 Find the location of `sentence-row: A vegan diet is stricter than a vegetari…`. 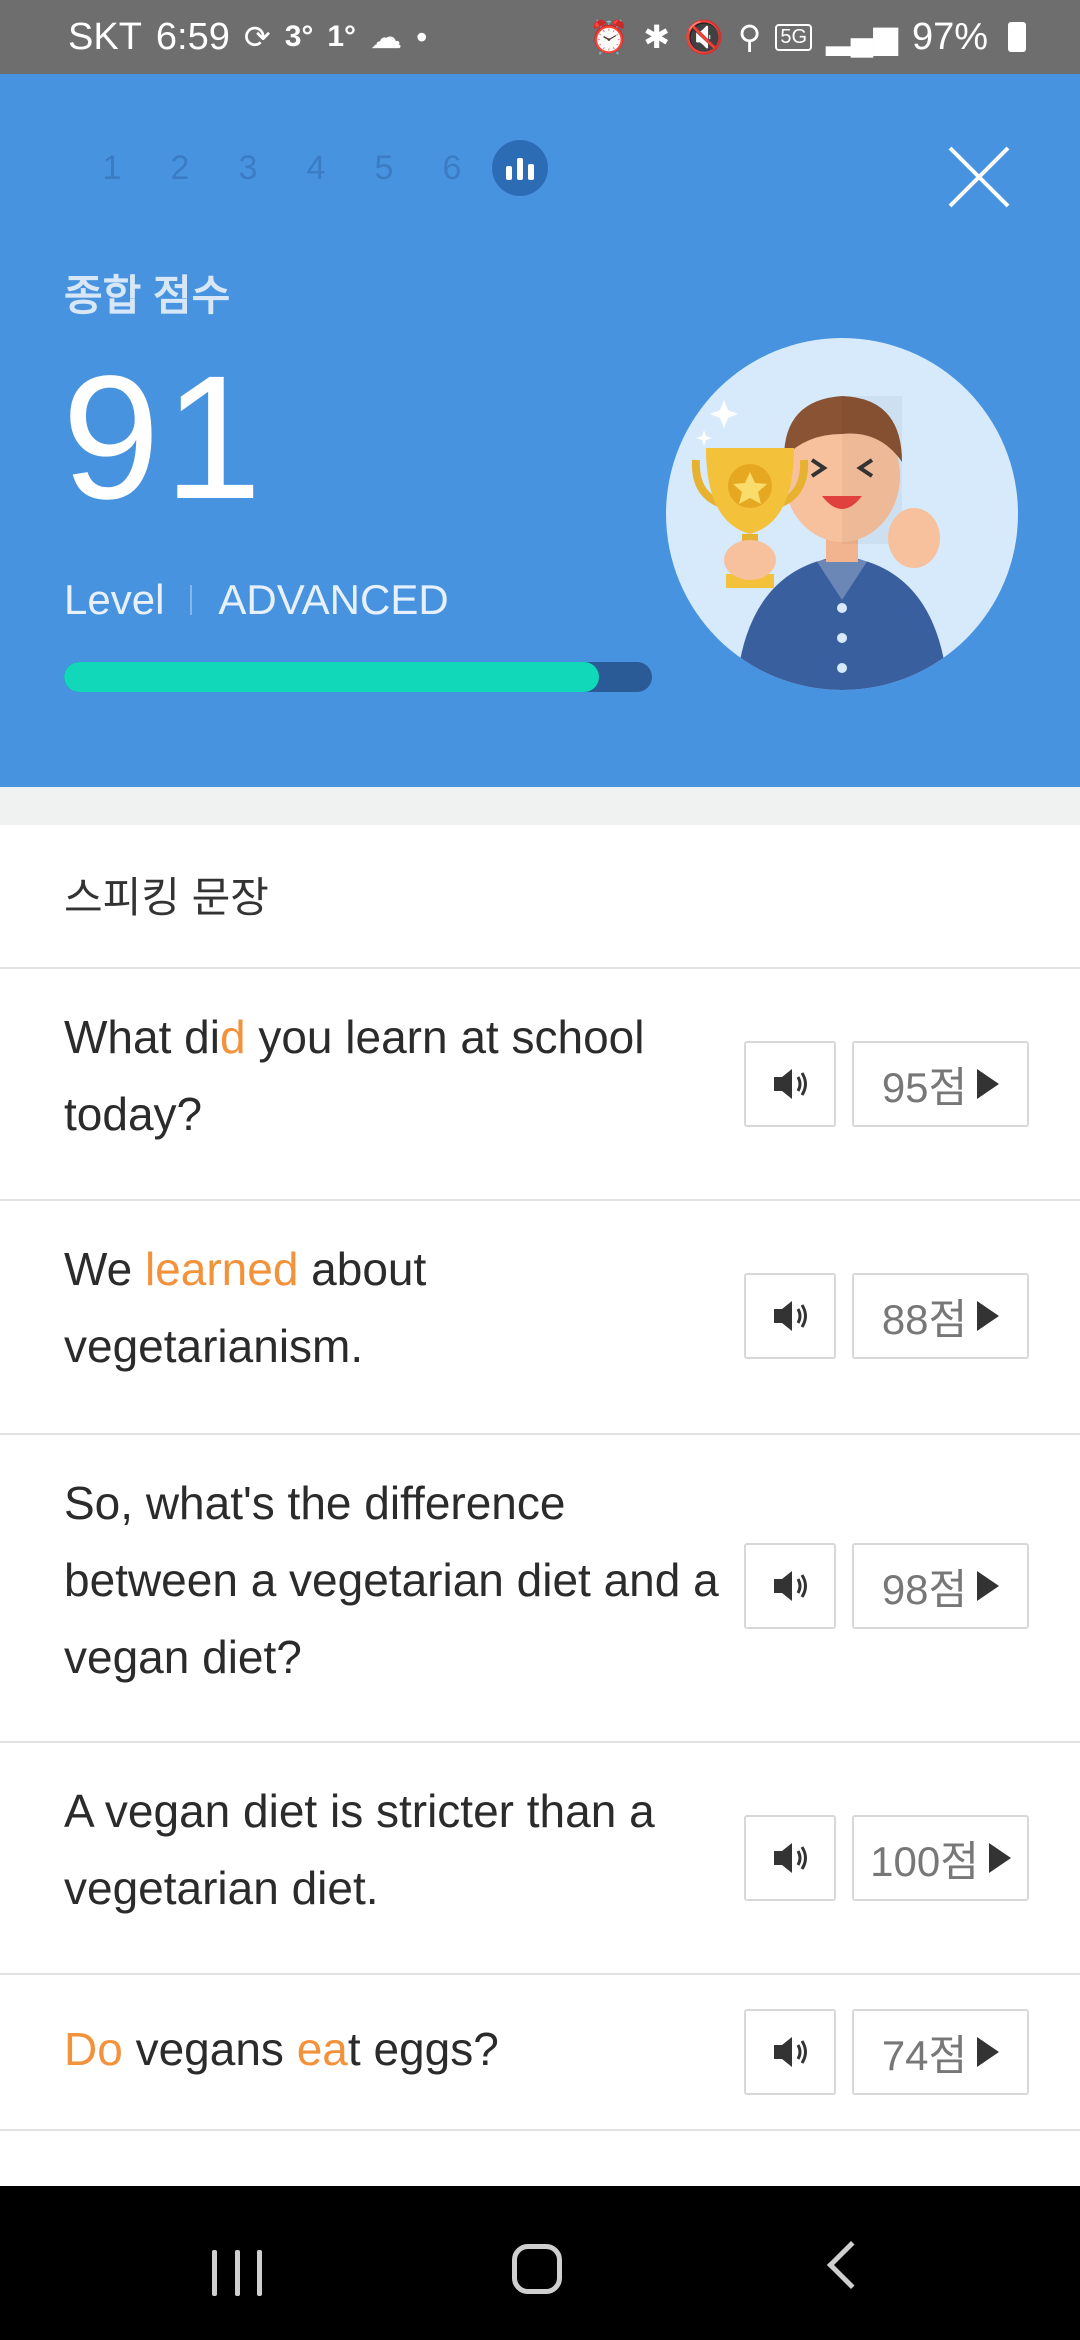

sentence-row: A vegan diet is stricter than a vegetari… is located at coordinates (540, 1858).